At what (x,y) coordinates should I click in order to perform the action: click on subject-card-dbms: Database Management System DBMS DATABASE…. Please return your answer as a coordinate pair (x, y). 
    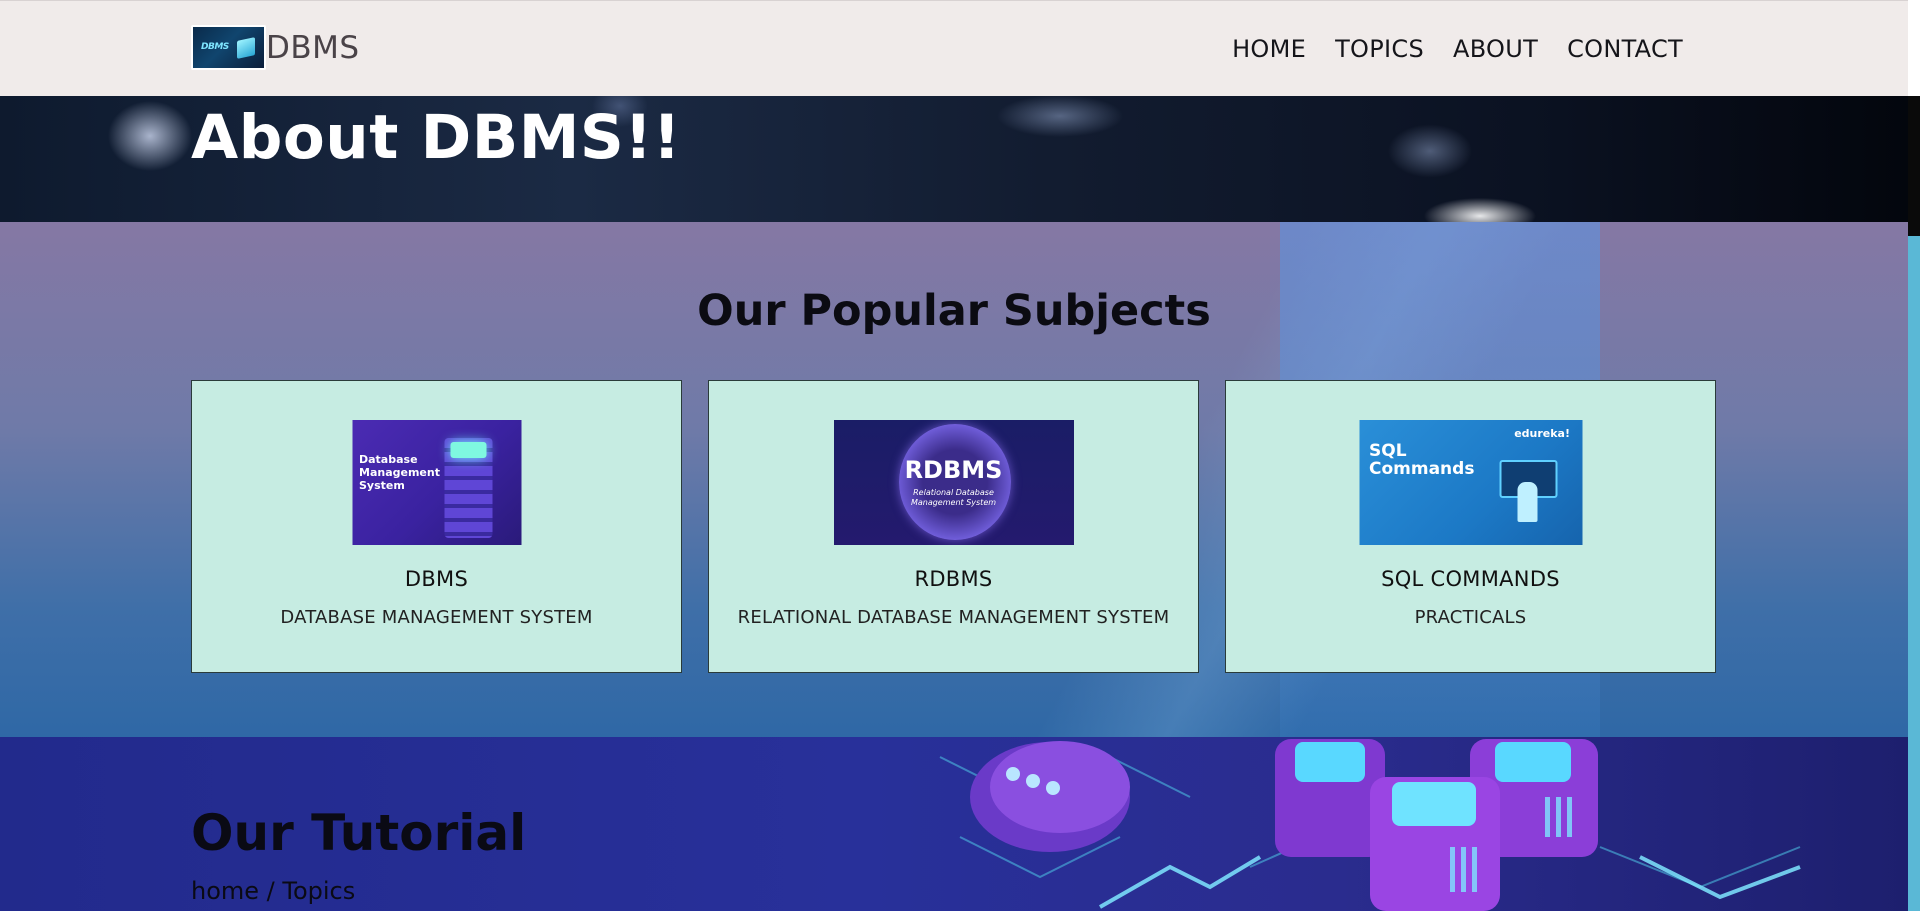
    Looking at the image, I should click on (436, 526).